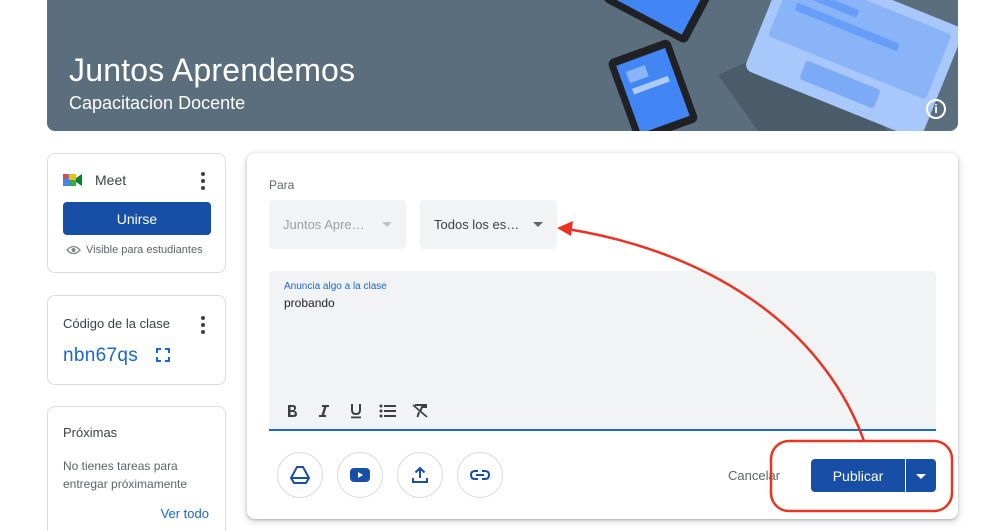 Image resolution: width=999 pixels, height=531 pixels. I want to click on bold-icon, so click(292, 411).